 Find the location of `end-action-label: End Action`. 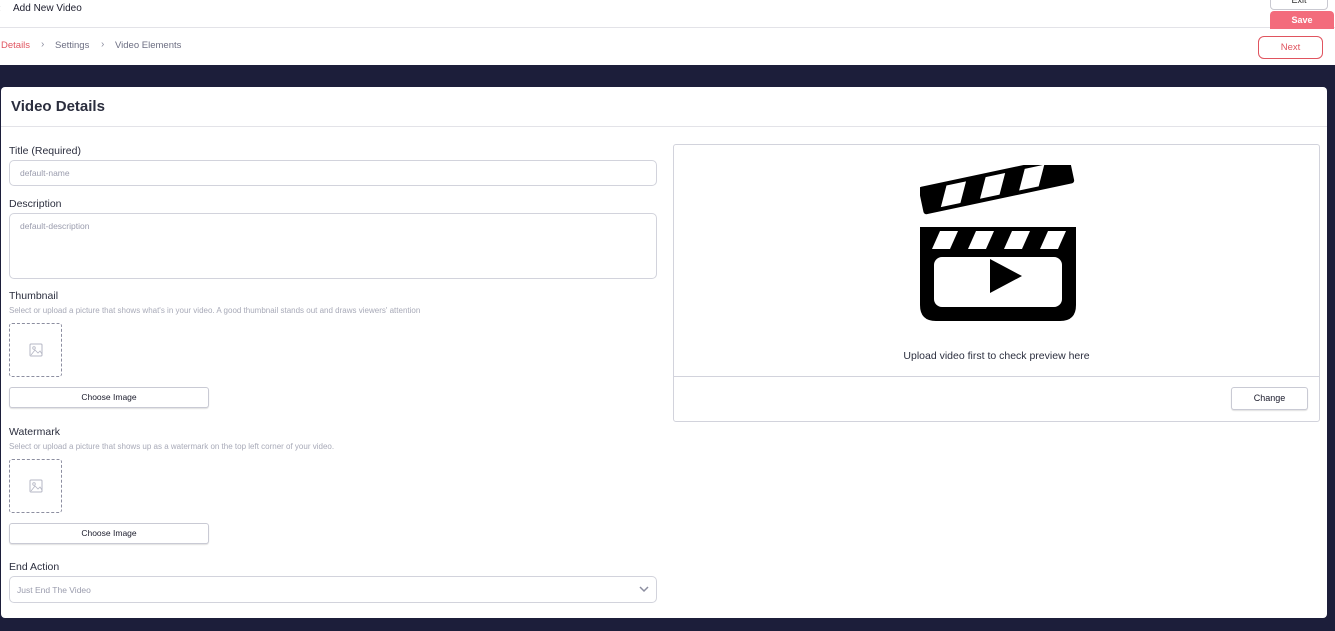

end-action-label: End Action is located at coordinates (34, 567).